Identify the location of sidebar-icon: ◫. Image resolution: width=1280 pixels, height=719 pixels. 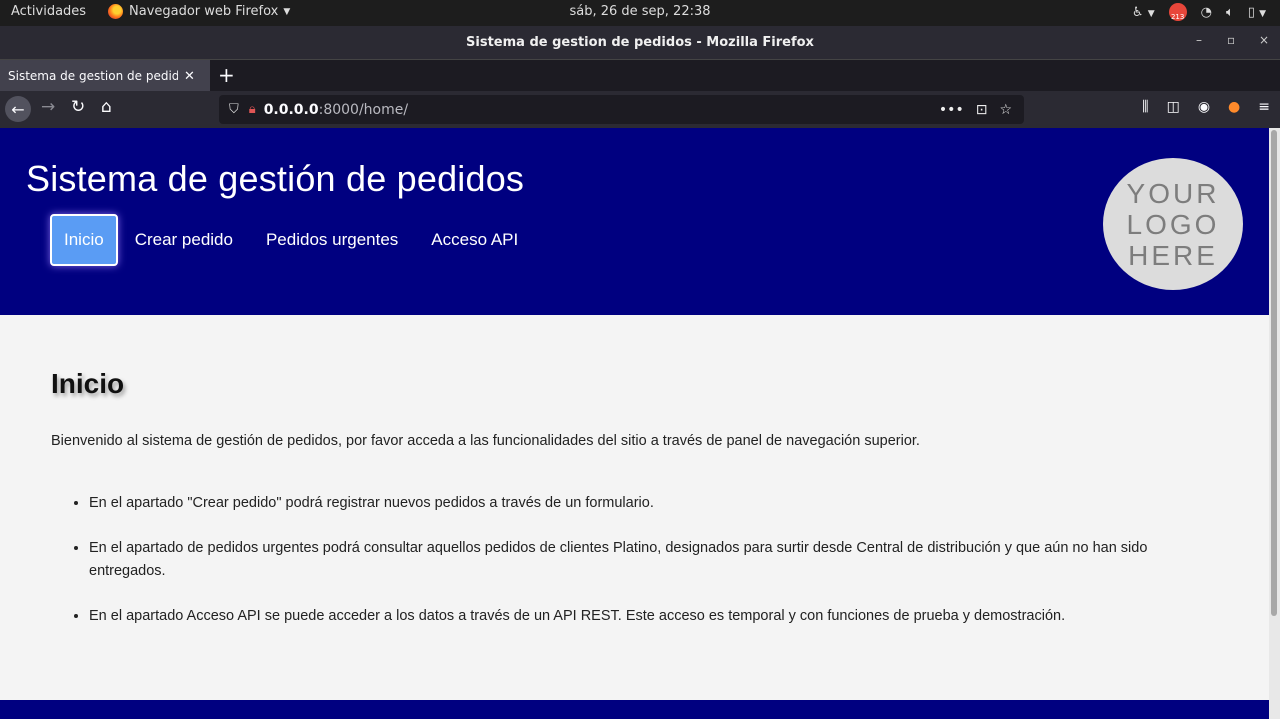
(1173, 107).